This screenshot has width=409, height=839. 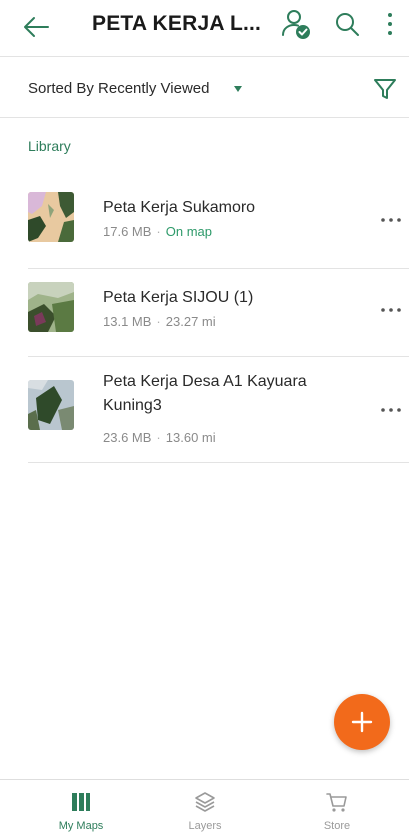 What do you see at coordinates (204, 117) in the screenshot?
I see `sort-divider` at bounding box center [204, 117].